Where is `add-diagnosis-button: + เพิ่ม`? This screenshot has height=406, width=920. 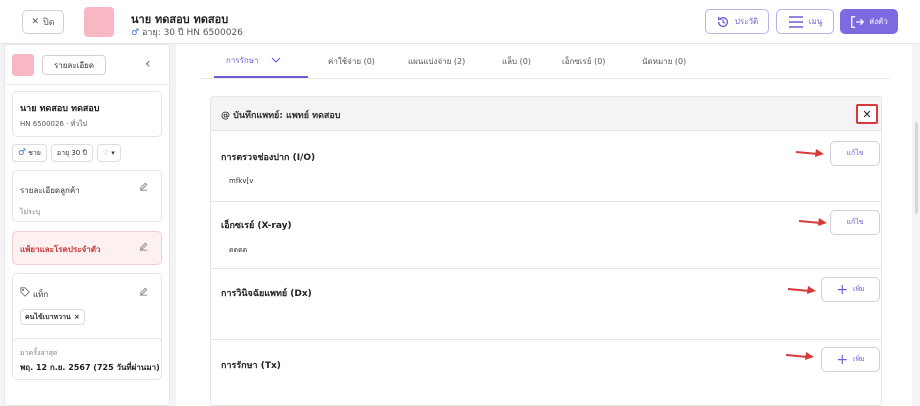
add-diagnosis-button: + เพิ่ม is located at coordinates (850, 289).